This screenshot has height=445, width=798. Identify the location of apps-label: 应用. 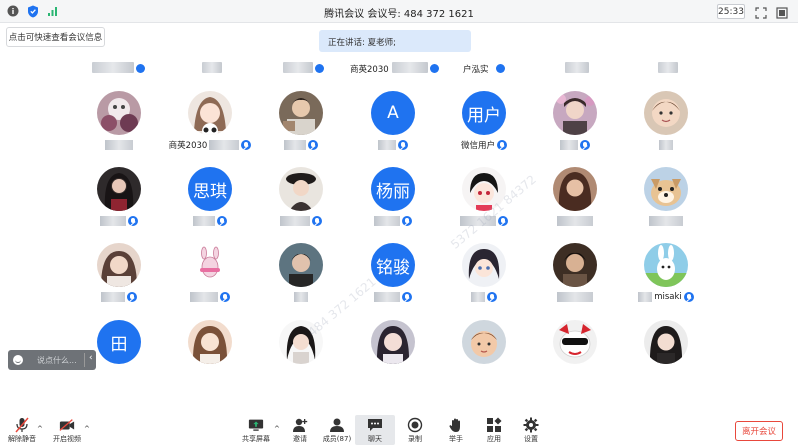
(494, 439).